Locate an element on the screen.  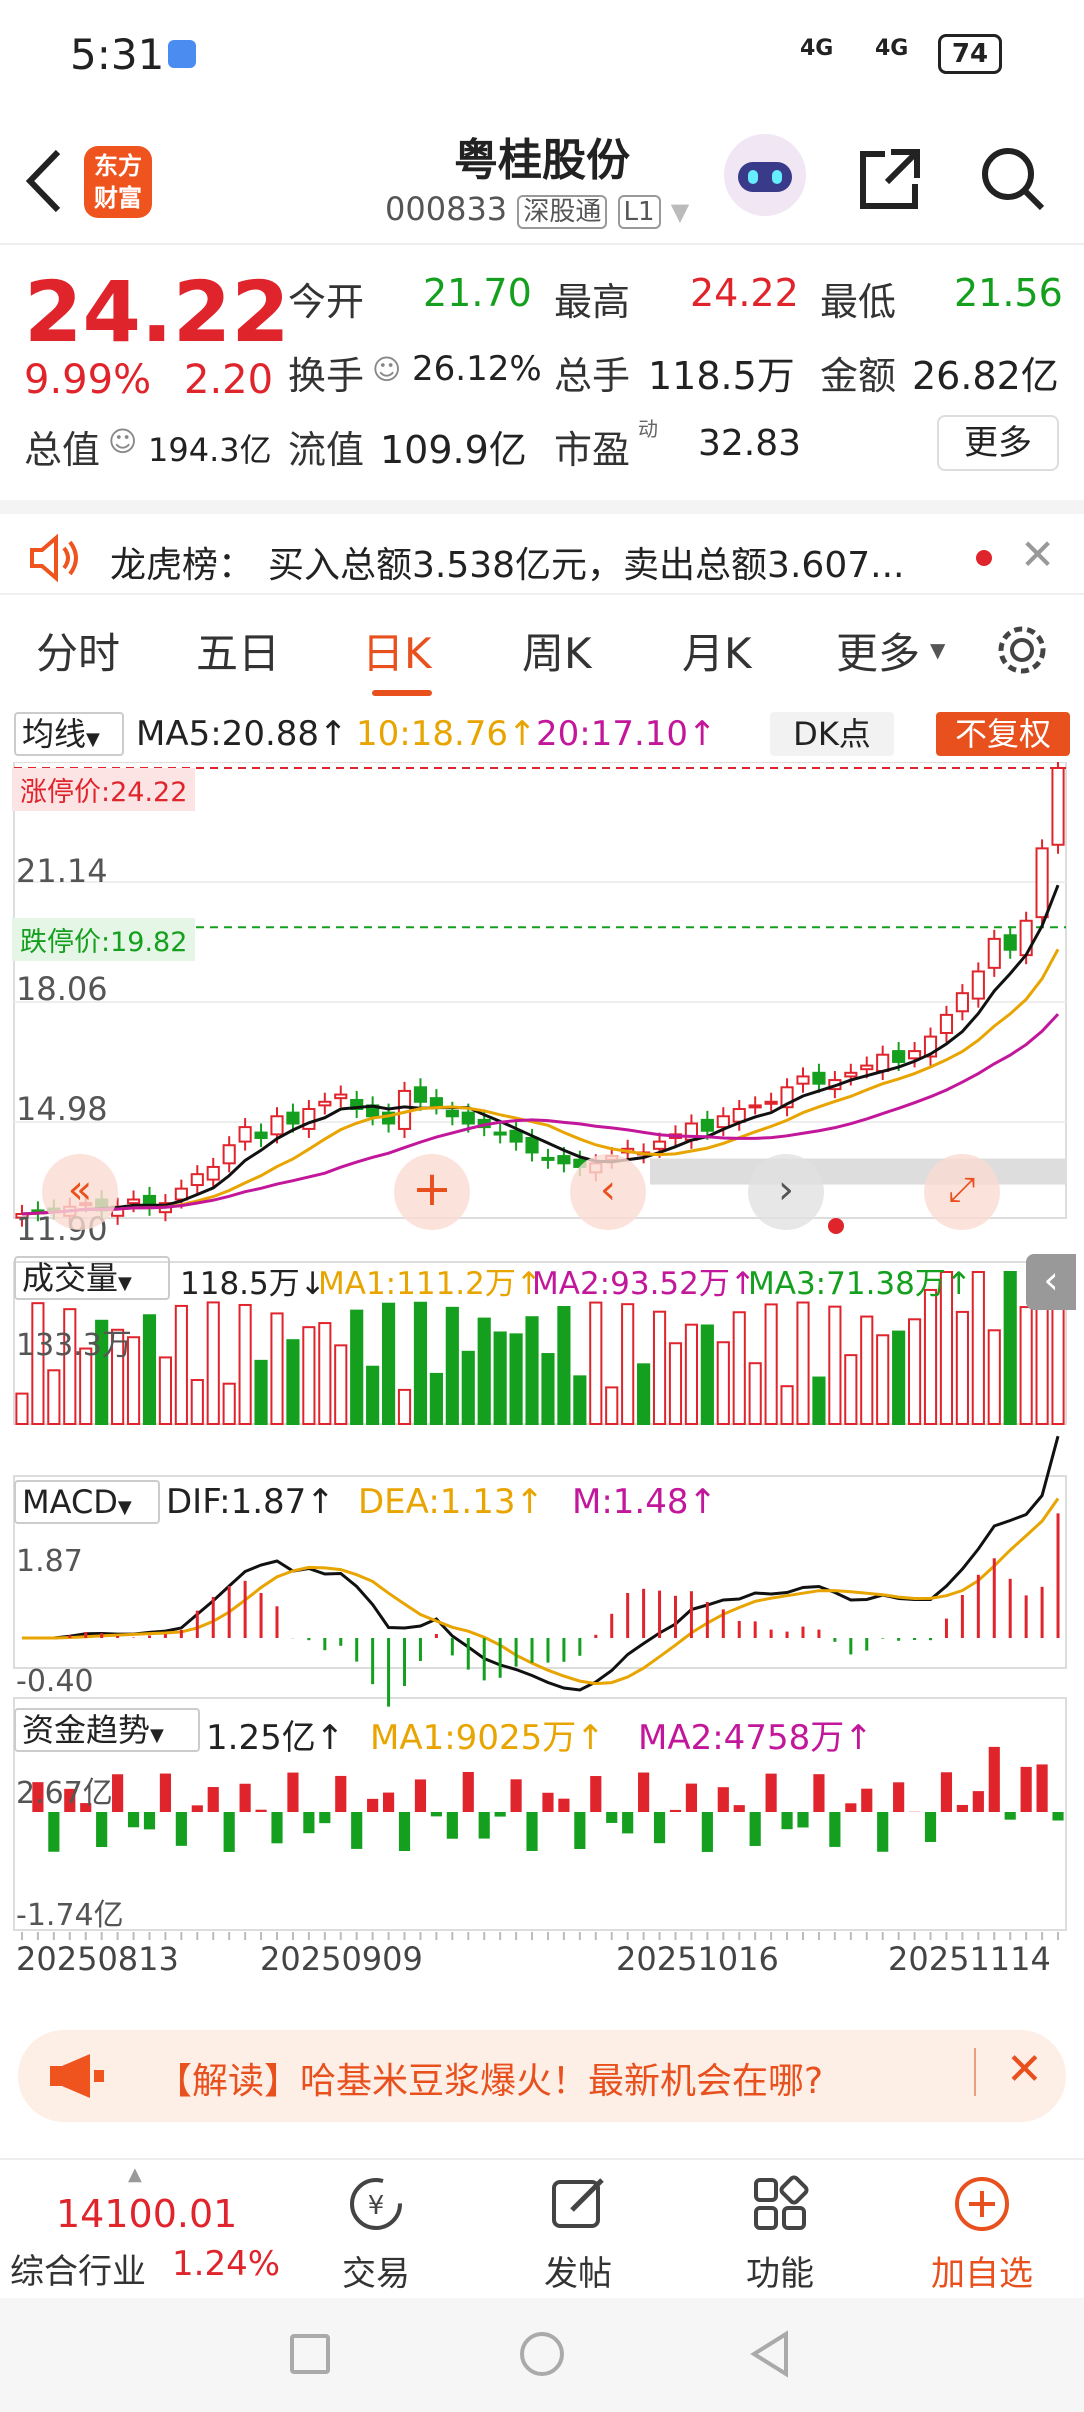
more-button: 更多 is located at coordinates (998, 443).